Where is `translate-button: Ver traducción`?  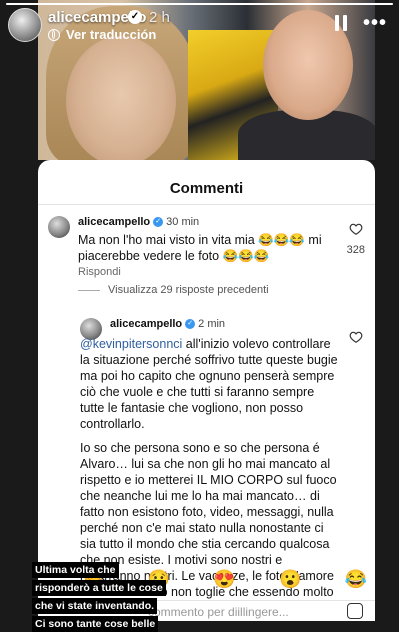
translate-button: Ver traducción is located at coordinates (102, 34).